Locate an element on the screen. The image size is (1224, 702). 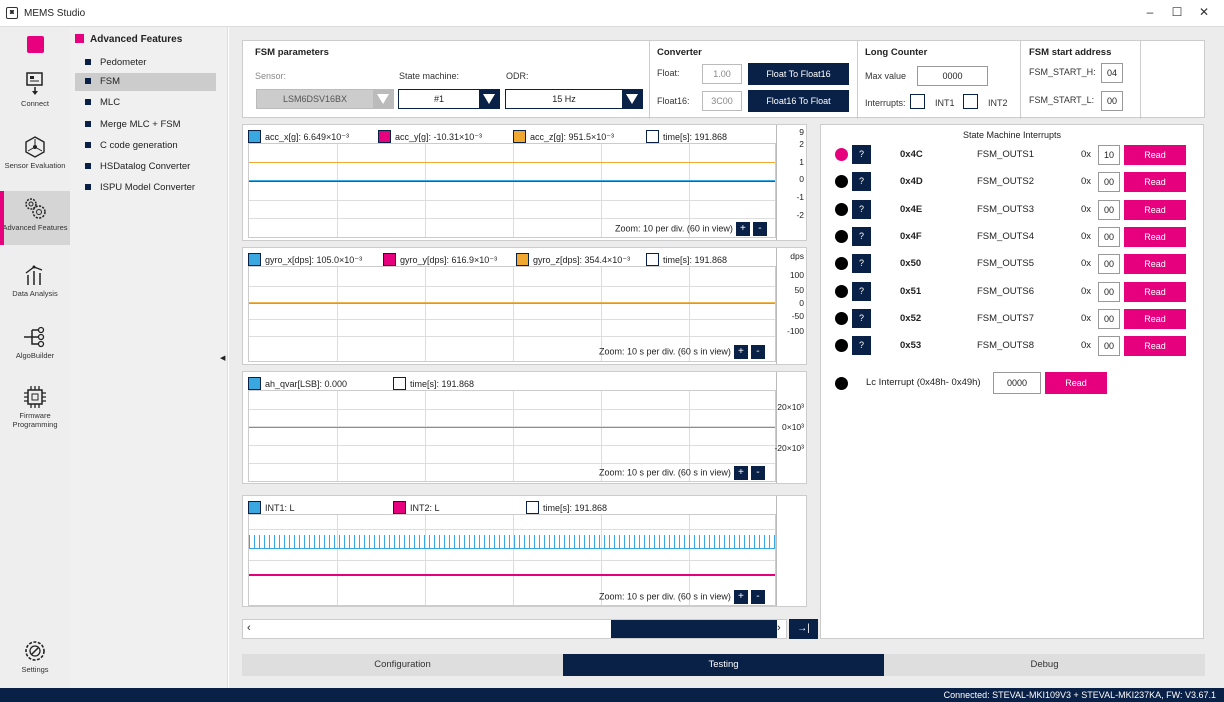
acc-zoom-out-button: - is located at coordinates (759, 229).